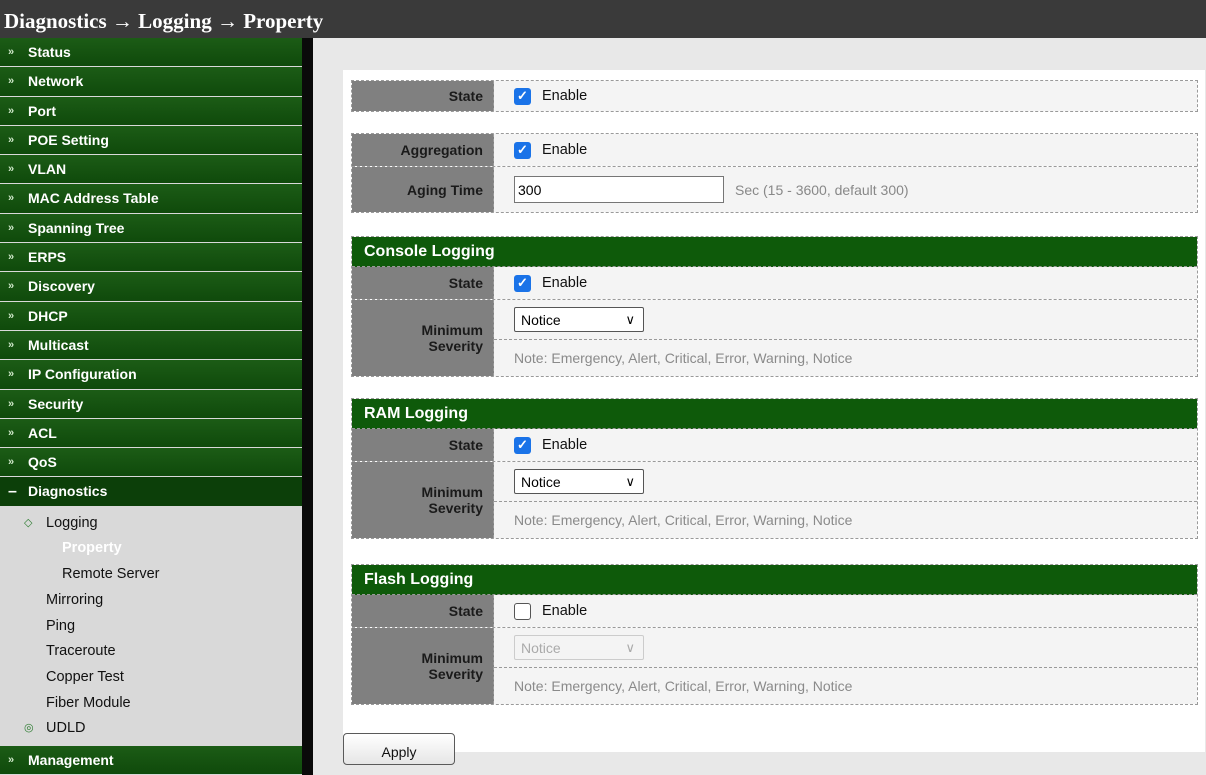  I want to click on aging-time-row: Aging Time Sec (15 - 3600, default 300), so click(774, 189).